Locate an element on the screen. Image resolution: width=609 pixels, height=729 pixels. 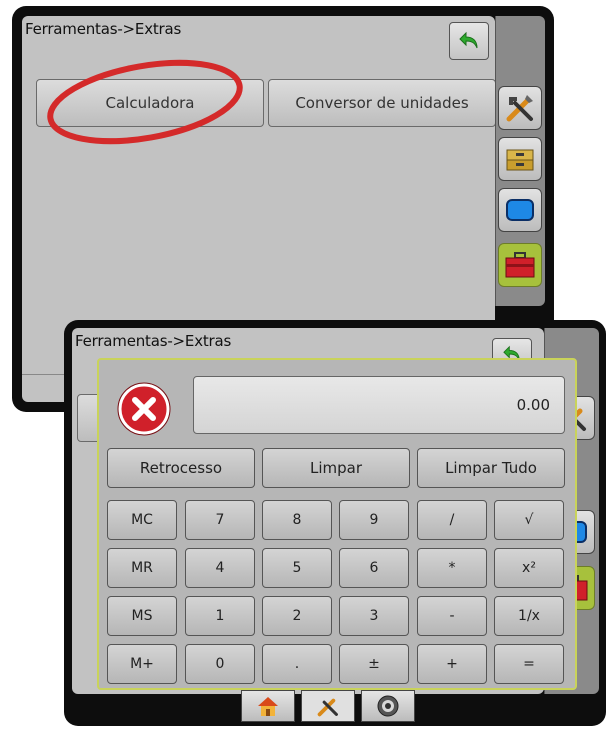
key-2: 2 is located at coordinates (297, 616).